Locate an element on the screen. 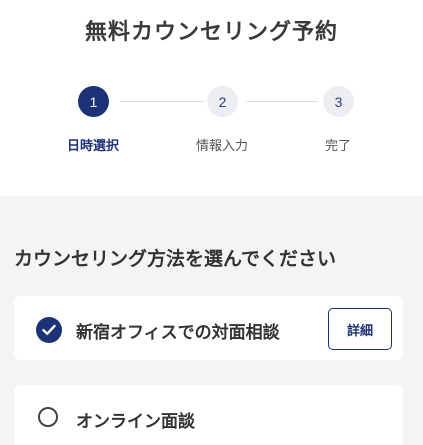  radio-checked-icon is located at coordinates (49, 330).